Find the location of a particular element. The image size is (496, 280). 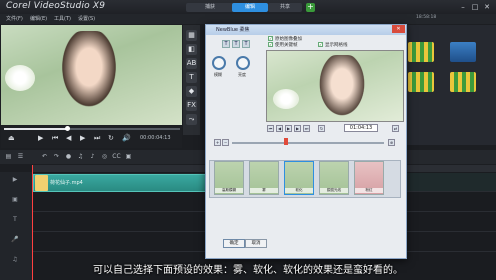

preview-window is located at coordinates (91, 75).